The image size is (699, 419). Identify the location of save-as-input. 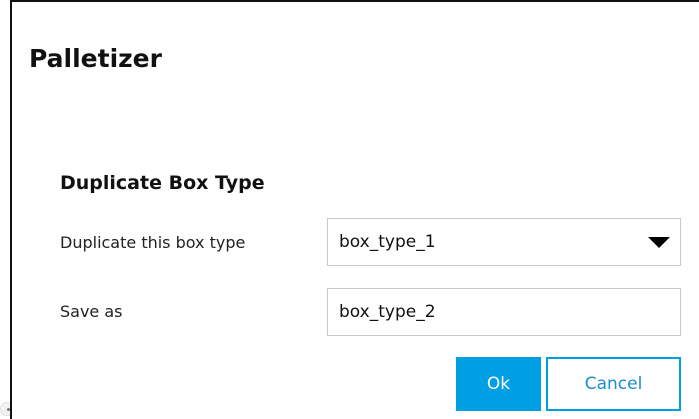
(504, 312).